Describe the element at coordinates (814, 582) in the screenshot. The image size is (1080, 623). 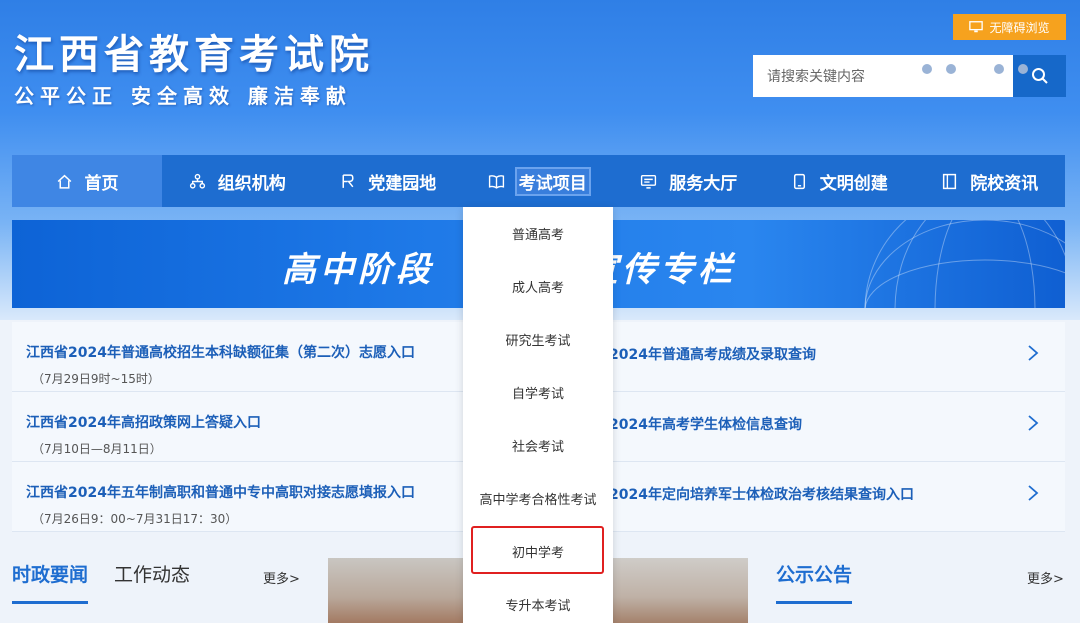
I see `notice-title: 公示公告` at that location.